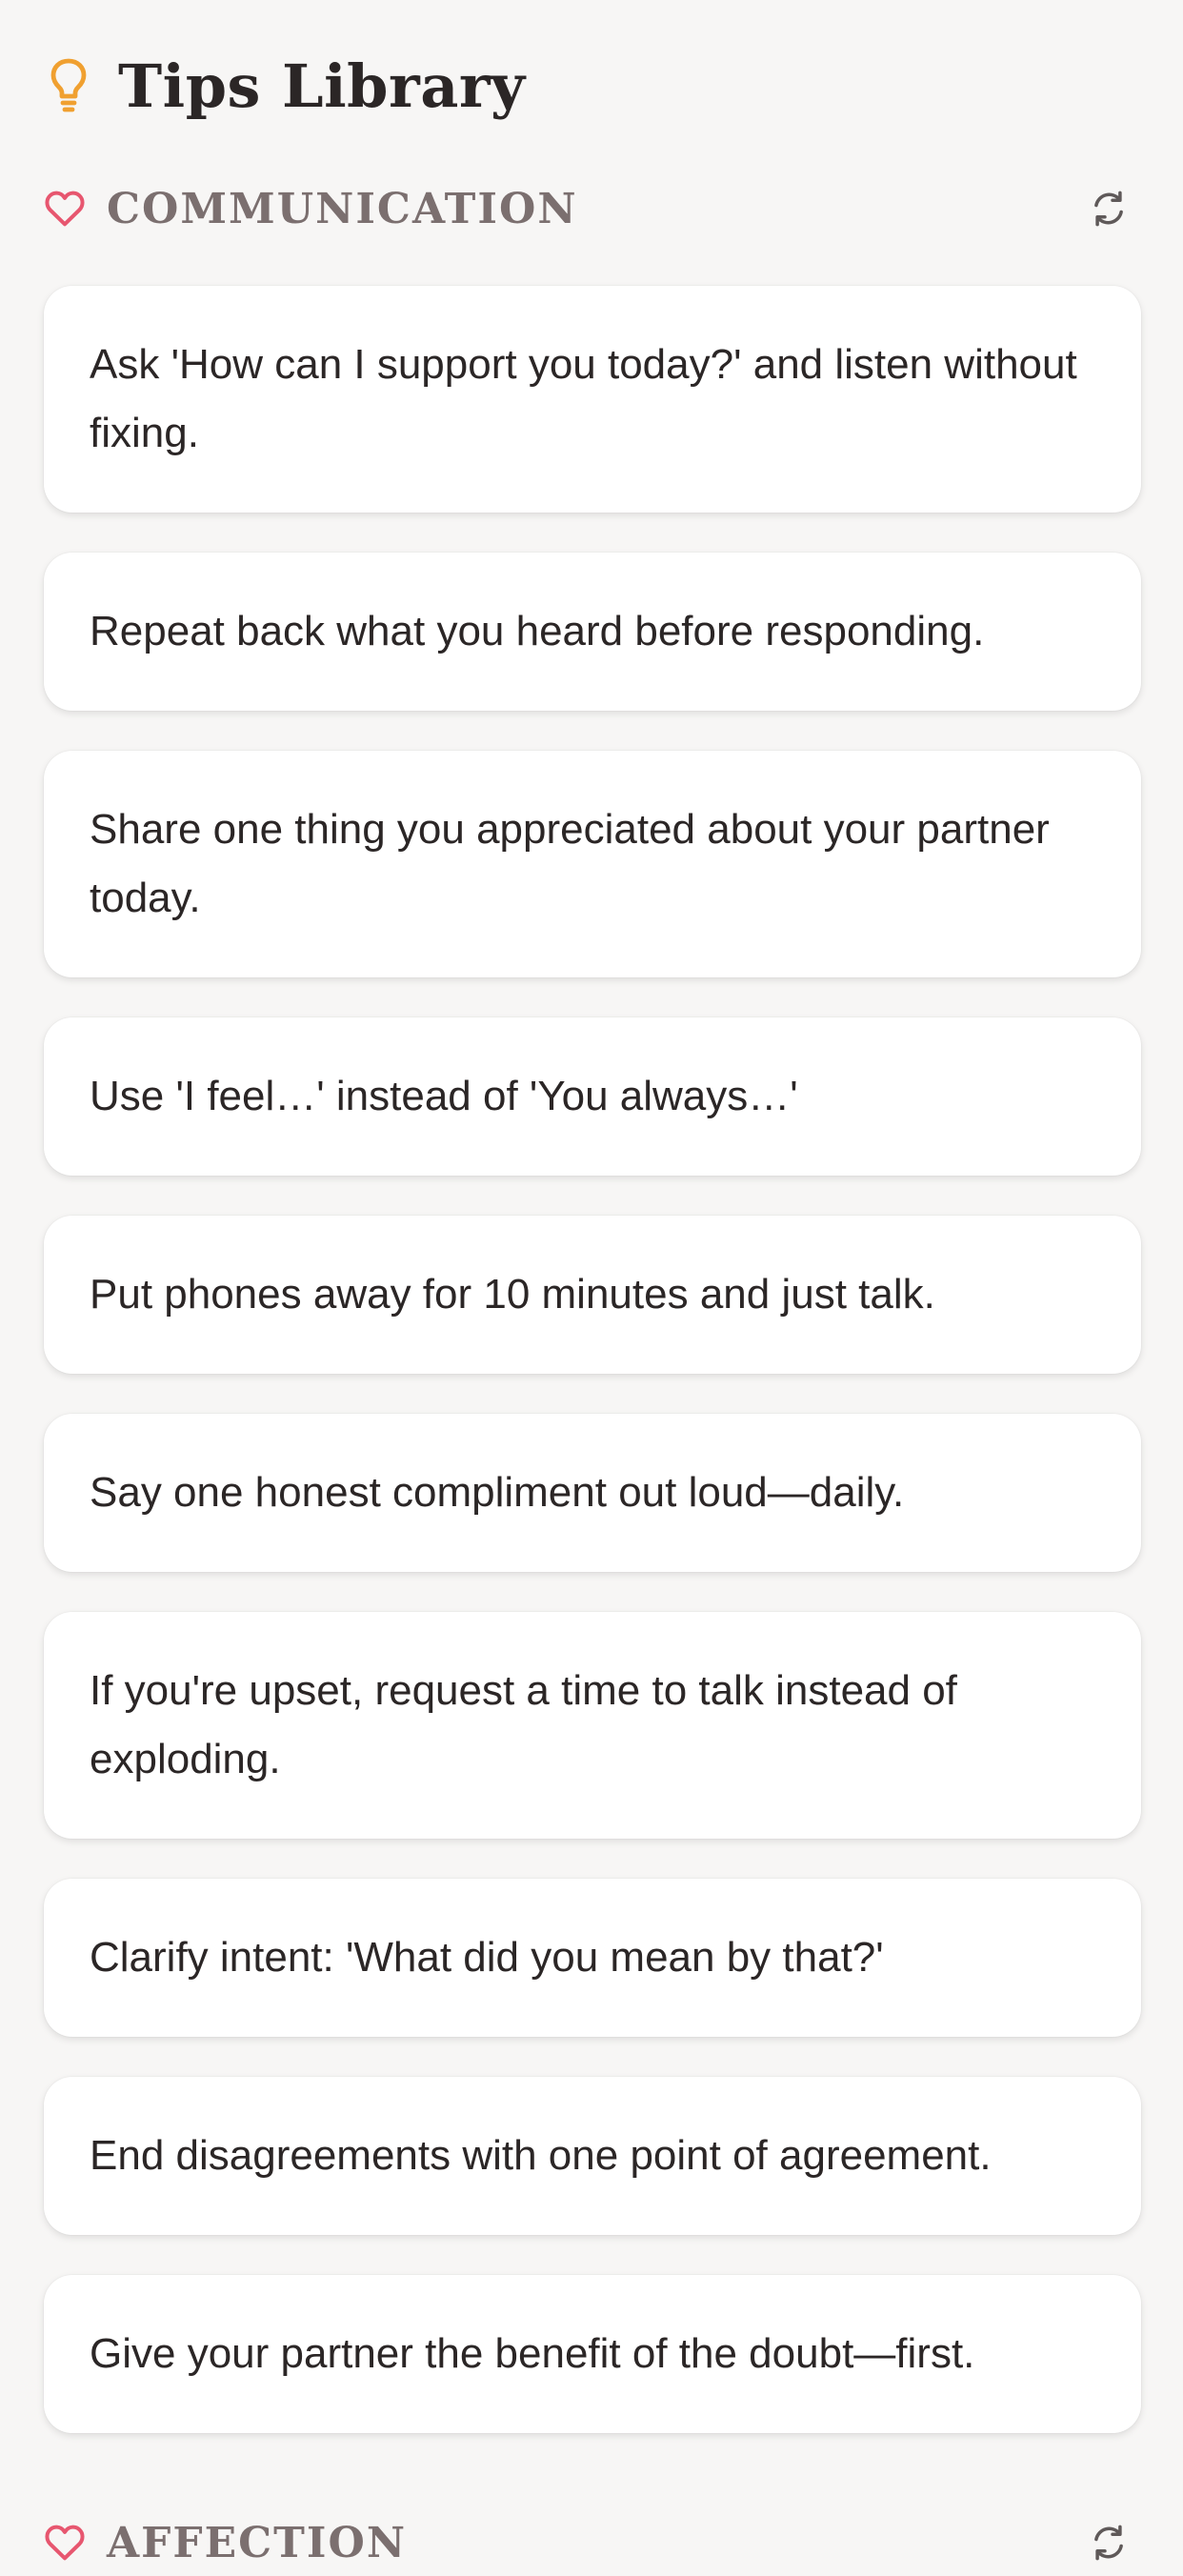 The image size is (1183, 2576). I want to click on page-header: Tips Library, so click(286, 86).